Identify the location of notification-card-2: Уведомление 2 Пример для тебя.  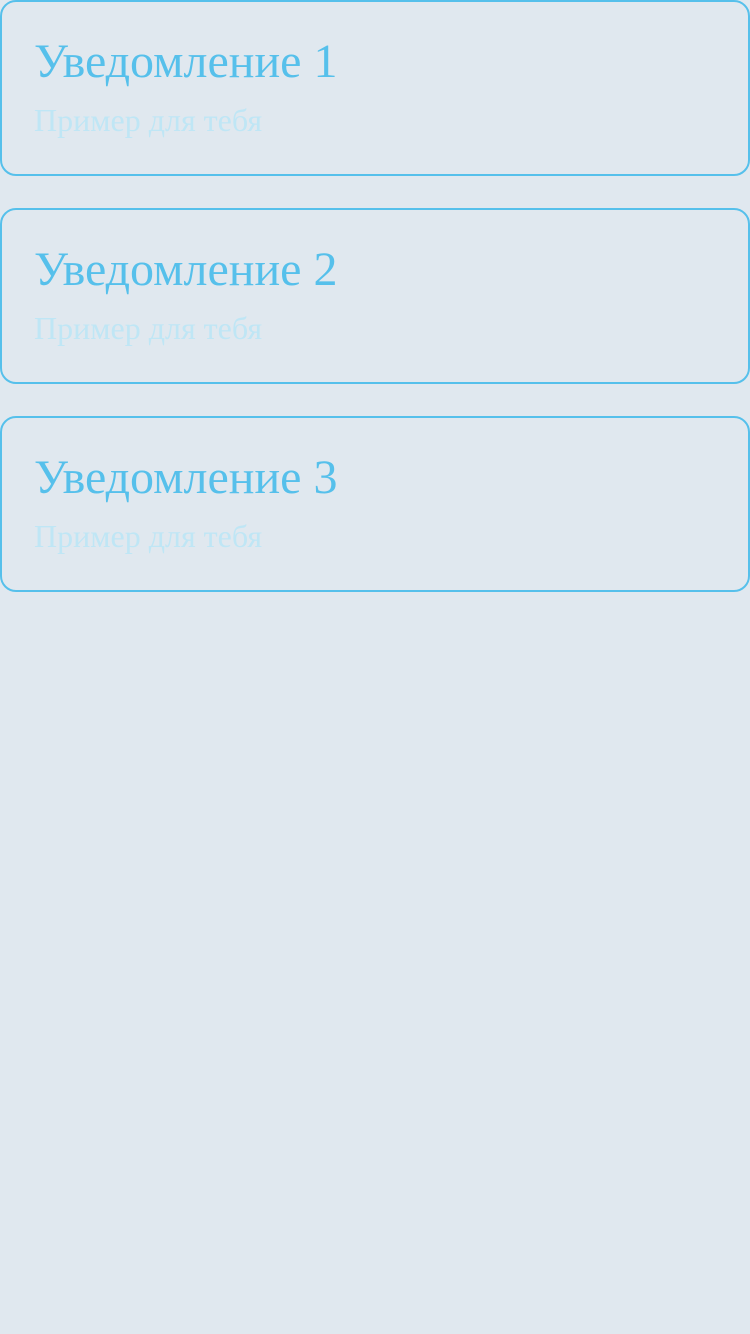
(375, 296).